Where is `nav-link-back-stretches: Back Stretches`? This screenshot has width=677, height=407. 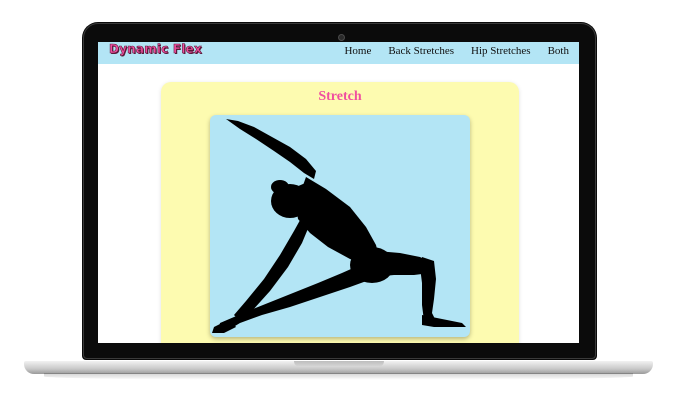
nav-link-back-stretches: Back Stretches is located at coordinates (421, 51).